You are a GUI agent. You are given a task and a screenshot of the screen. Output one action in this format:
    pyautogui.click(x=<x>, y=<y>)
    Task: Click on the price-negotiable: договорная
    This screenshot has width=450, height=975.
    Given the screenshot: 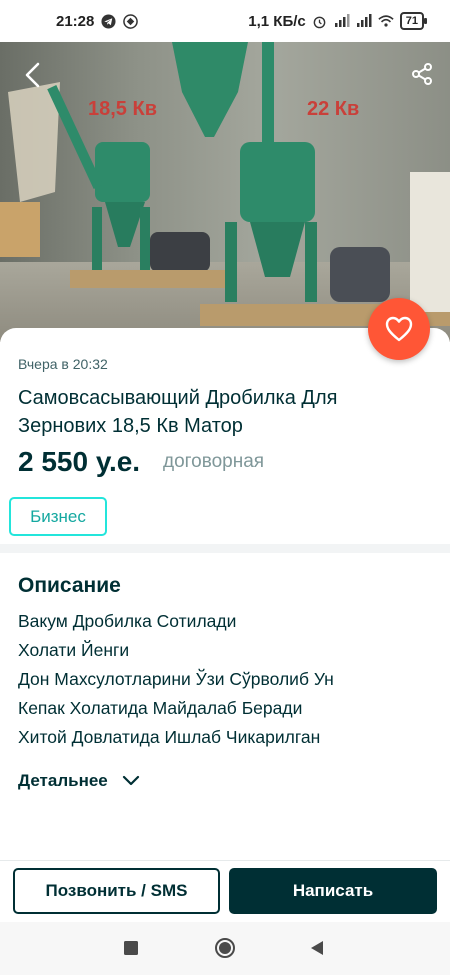 What is the action you would take?
    pyautogui.click(x=214, y=461)
    